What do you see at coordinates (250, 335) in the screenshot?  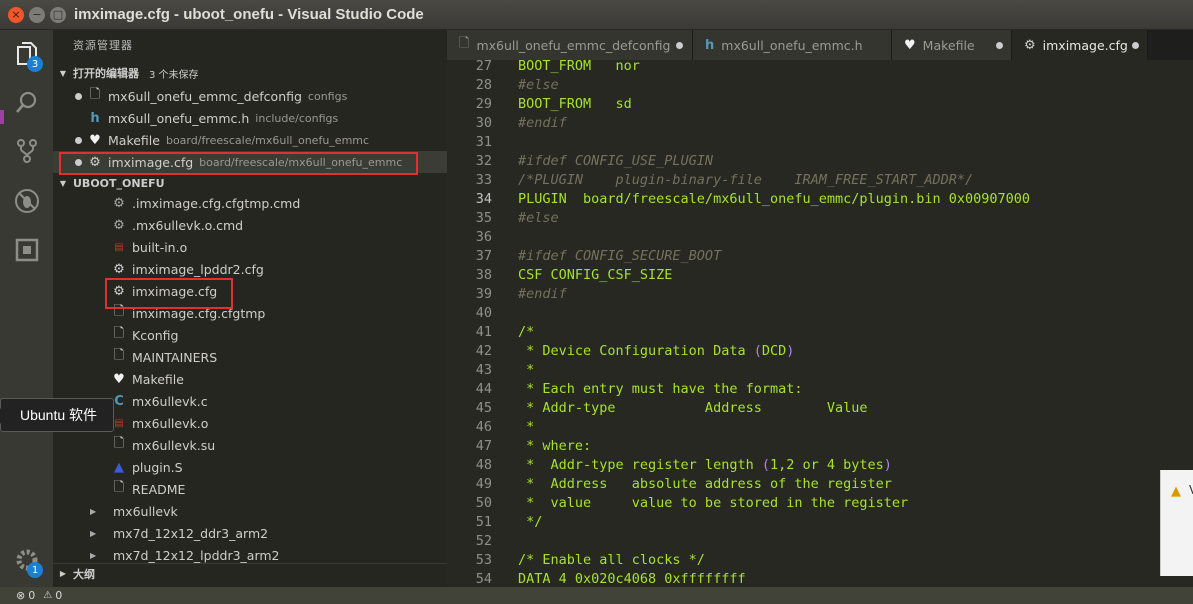 I see `file-item: 🗋 Kconfig` at bounding box center [250, 335].